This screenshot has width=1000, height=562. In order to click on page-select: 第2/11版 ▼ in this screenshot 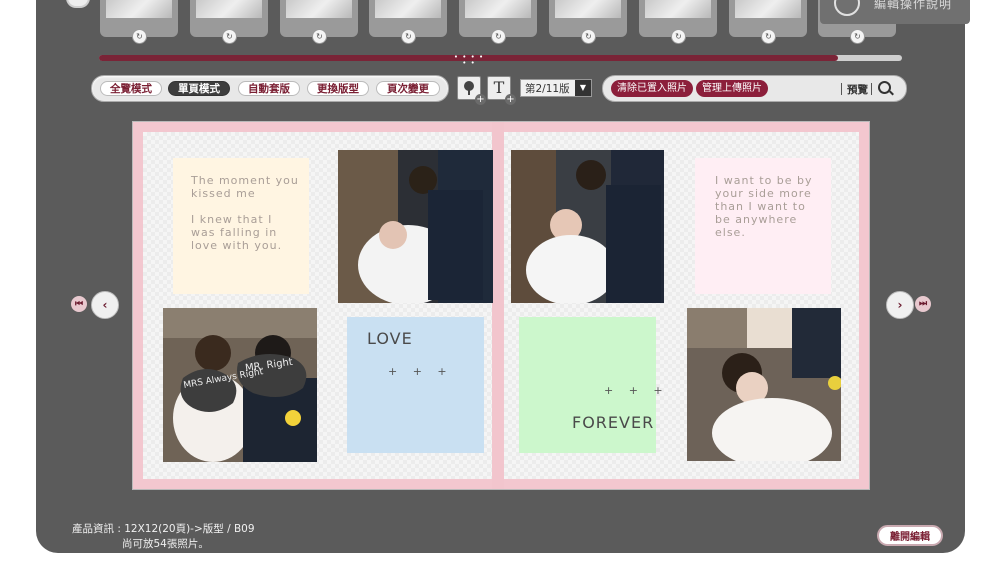, I will do `click(556, 88)`.